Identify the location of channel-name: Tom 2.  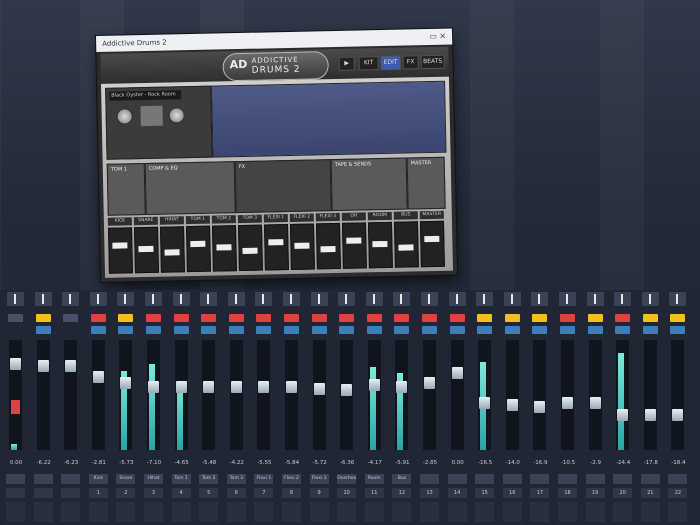
(209, 479).